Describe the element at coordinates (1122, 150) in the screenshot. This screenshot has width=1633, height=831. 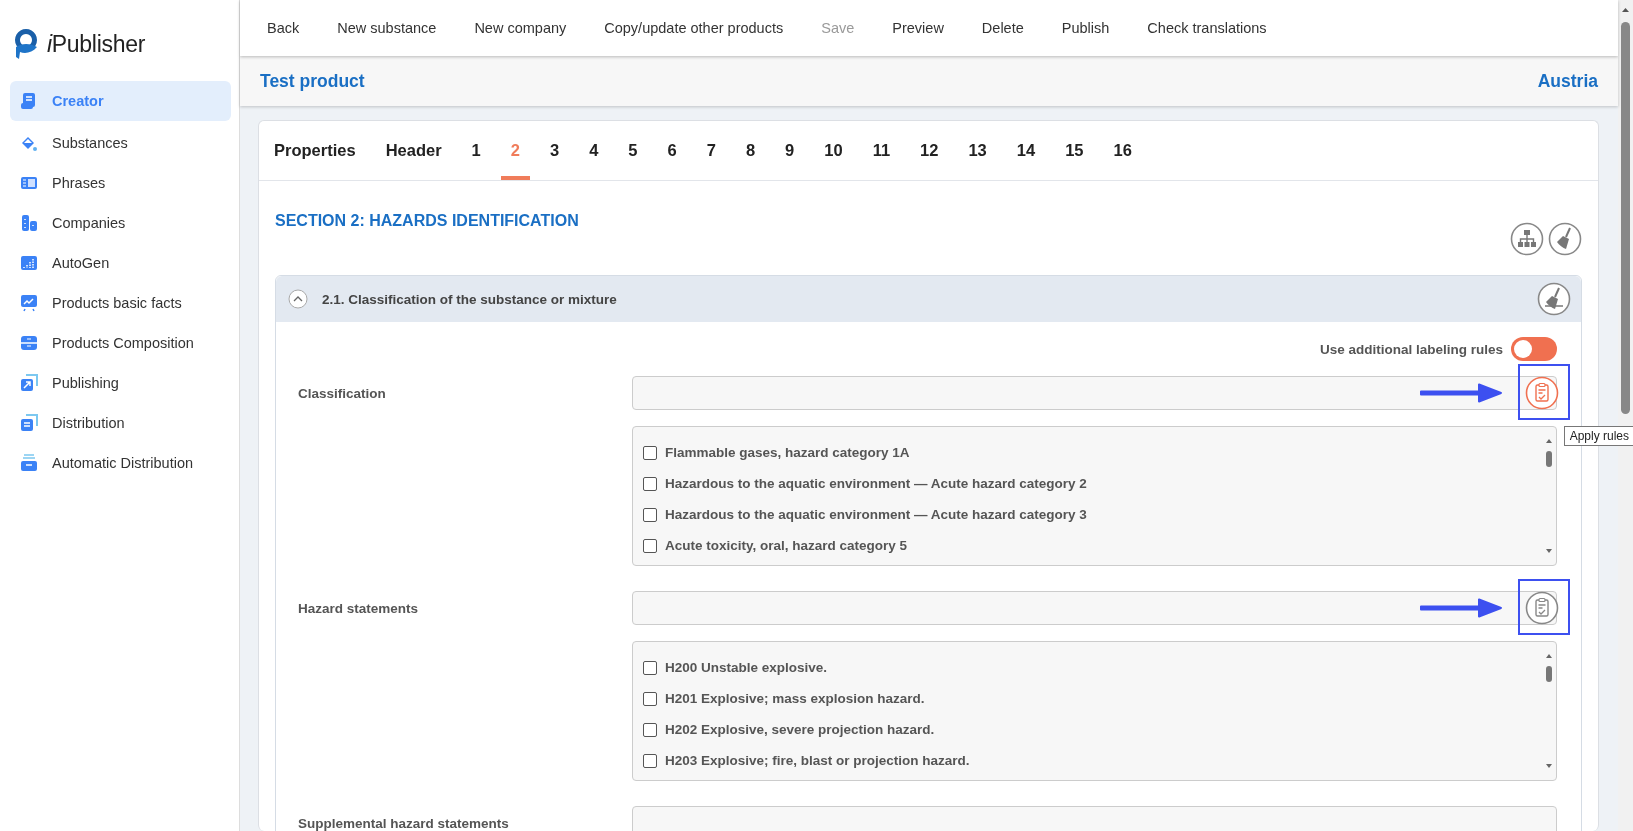
I see `section-tab: 16` at that location.